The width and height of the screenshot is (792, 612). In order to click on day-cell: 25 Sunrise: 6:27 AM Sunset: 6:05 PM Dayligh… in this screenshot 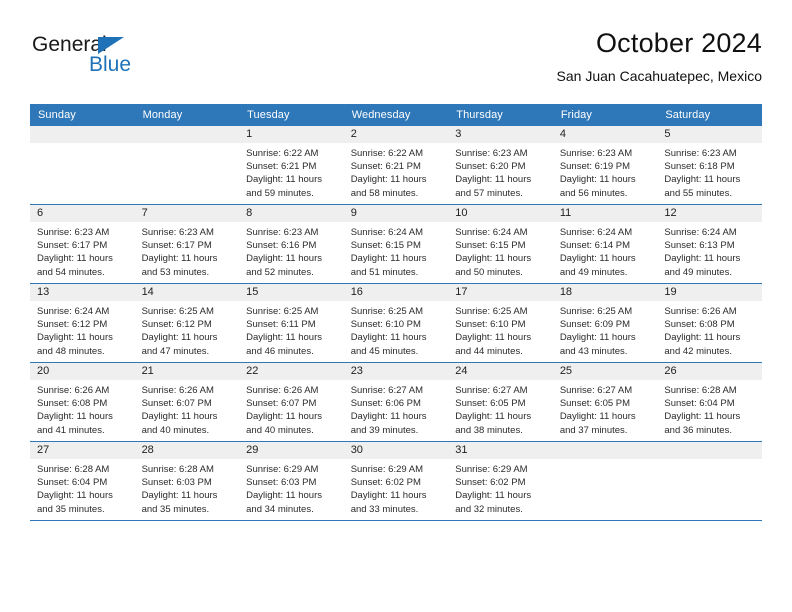, I will do `click(605, 402)`.